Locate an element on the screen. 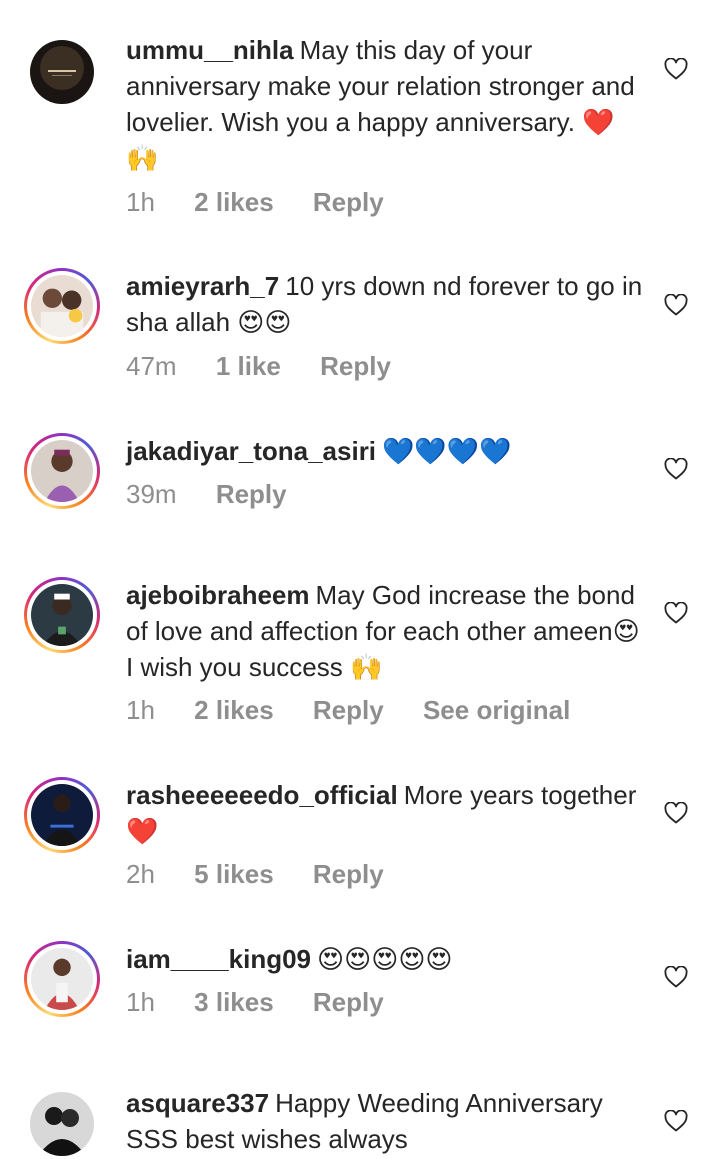 The image size is (720, 1159). comment-meta: 1h 2 likes Reply See original is located at coordinates (364, 710).